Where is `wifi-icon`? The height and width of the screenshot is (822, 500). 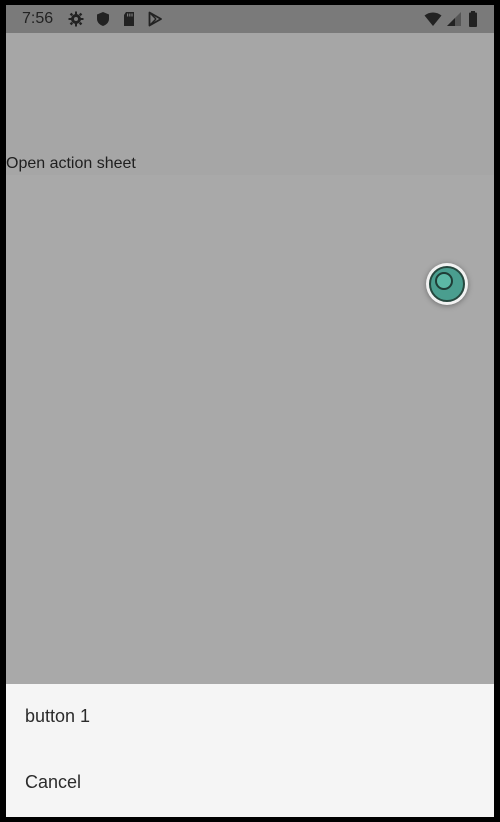
wifi-icon is located at coordinates (433, 19).